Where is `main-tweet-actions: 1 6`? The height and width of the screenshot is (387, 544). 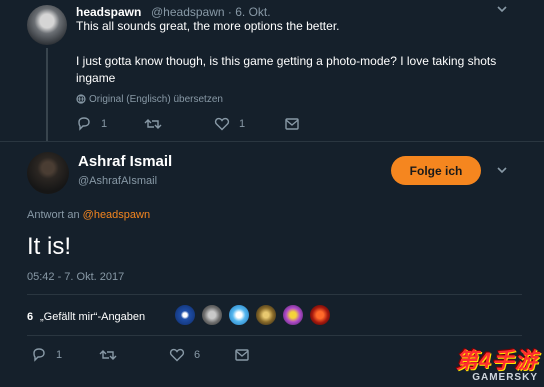 main-tweet-actions: 1 6 is located at coordinates (151, 357).